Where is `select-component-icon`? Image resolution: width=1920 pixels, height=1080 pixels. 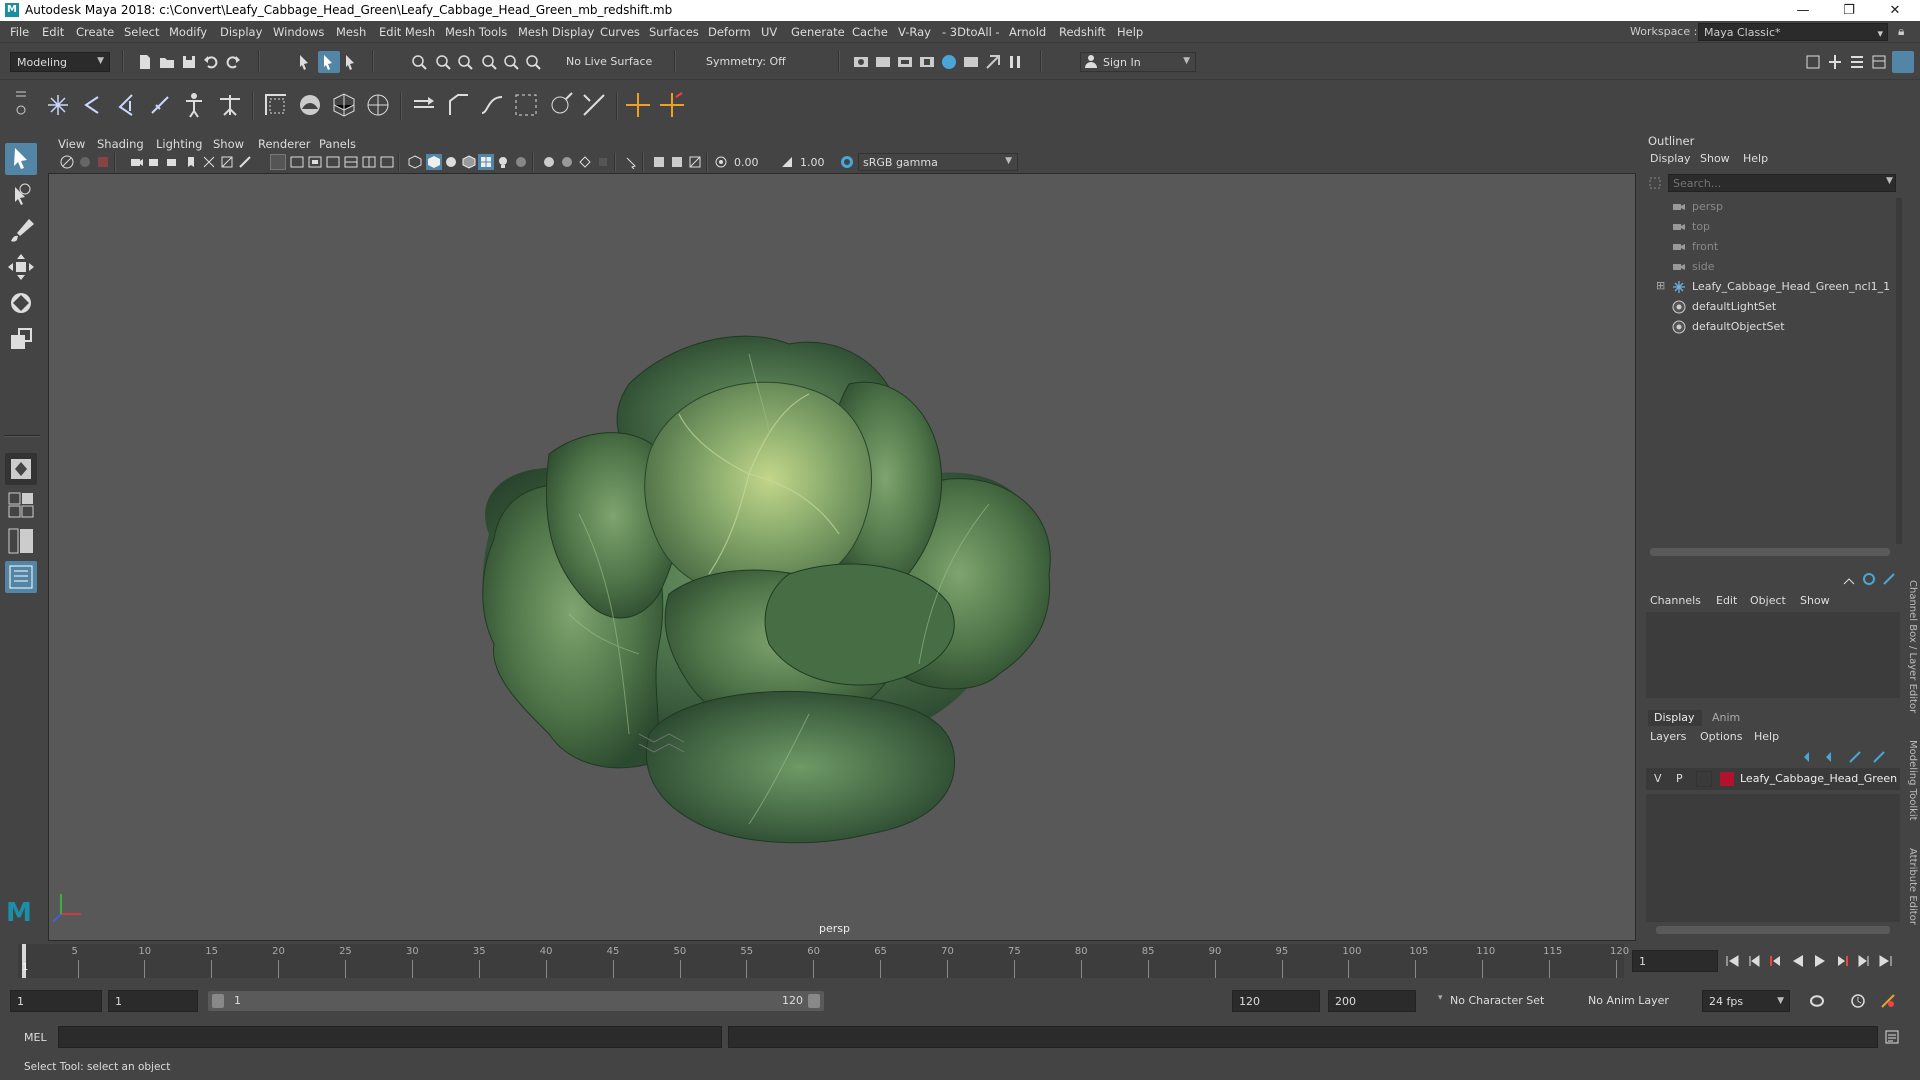 select-component-icon is located at coordinates (351, 62).